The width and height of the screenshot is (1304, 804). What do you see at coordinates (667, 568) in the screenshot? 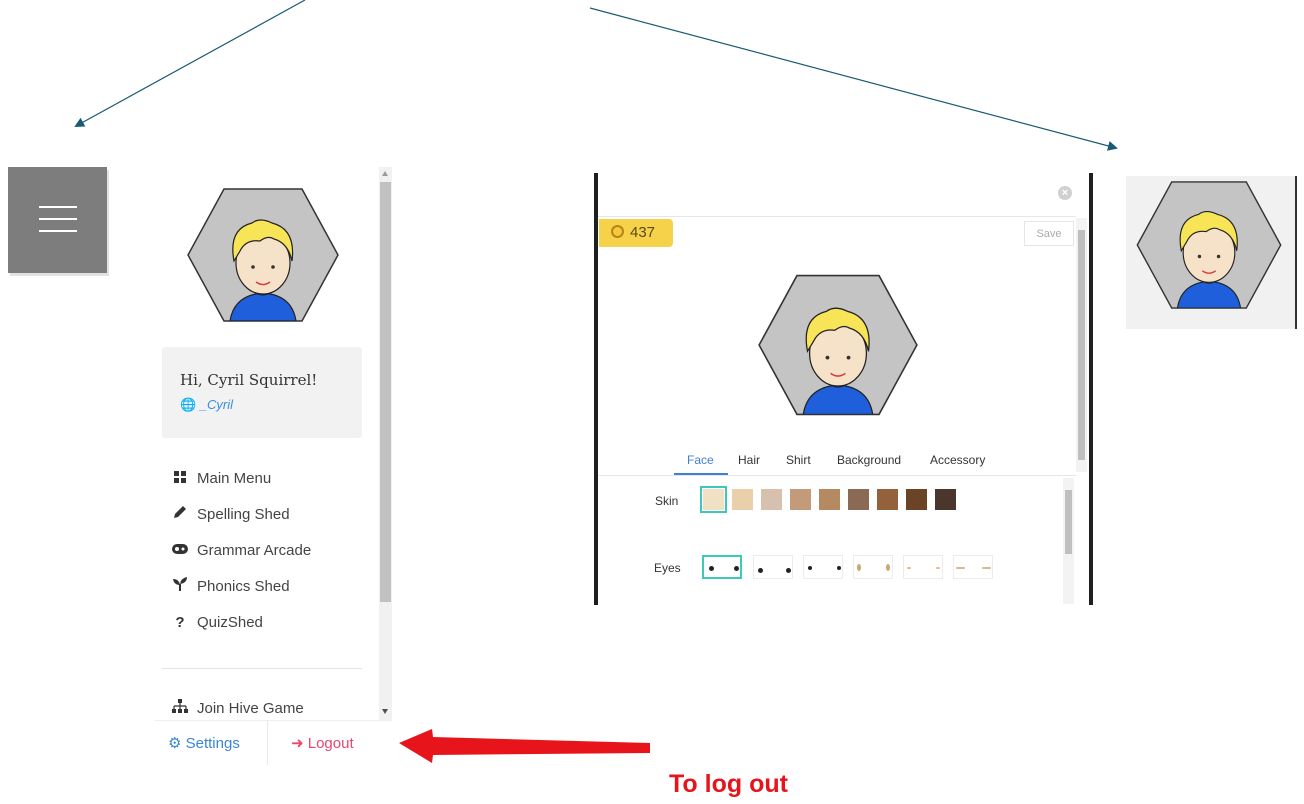
I see `eyes-label: Eyes` at bounding box center [667, 568].